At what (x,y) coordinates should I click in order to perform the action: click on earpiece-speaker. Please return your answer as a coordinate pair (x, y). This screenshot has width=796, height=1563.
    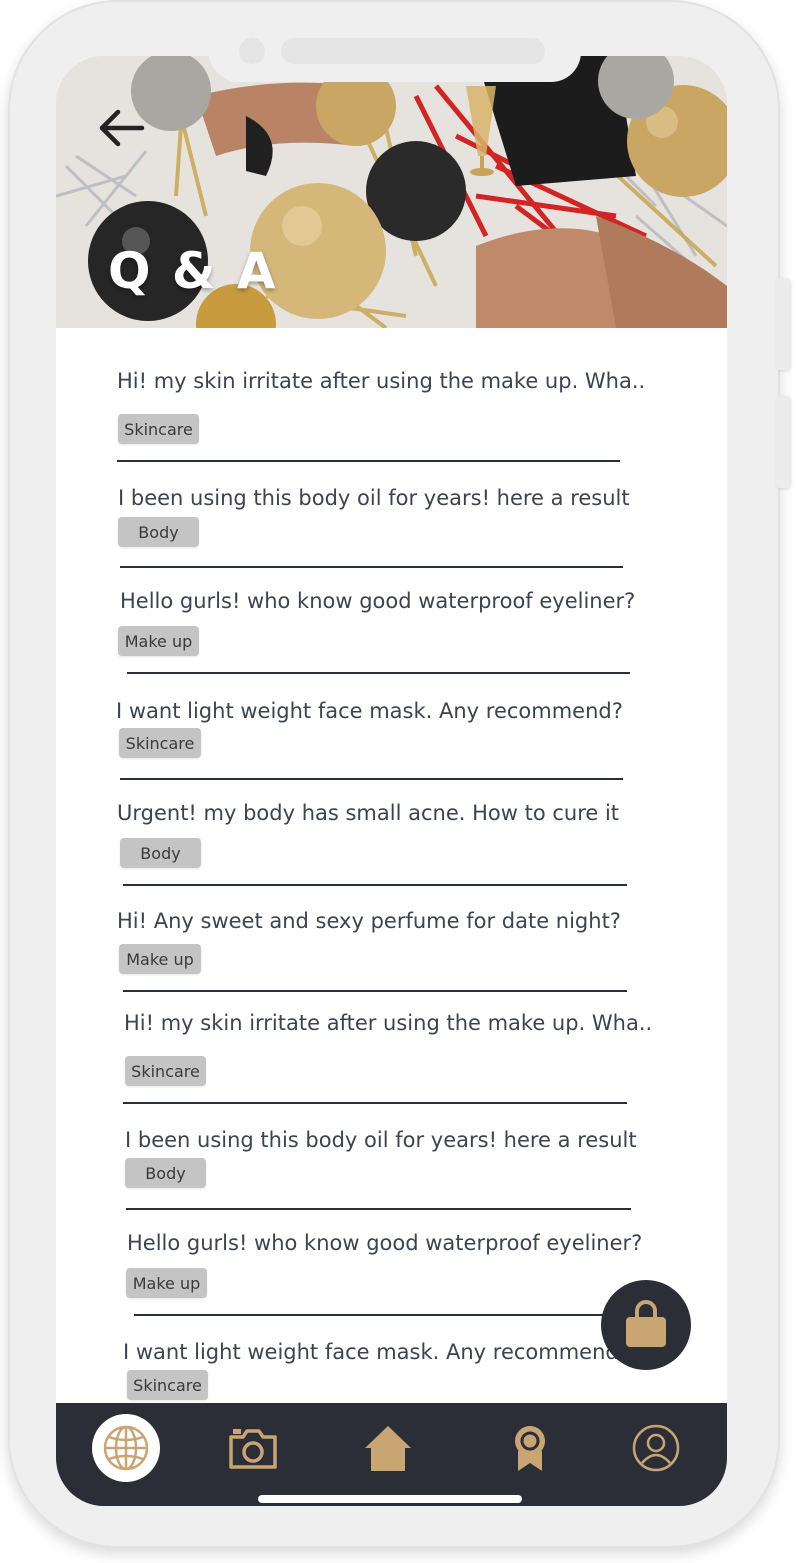
    Looking at the image, I should click on (413, 51).